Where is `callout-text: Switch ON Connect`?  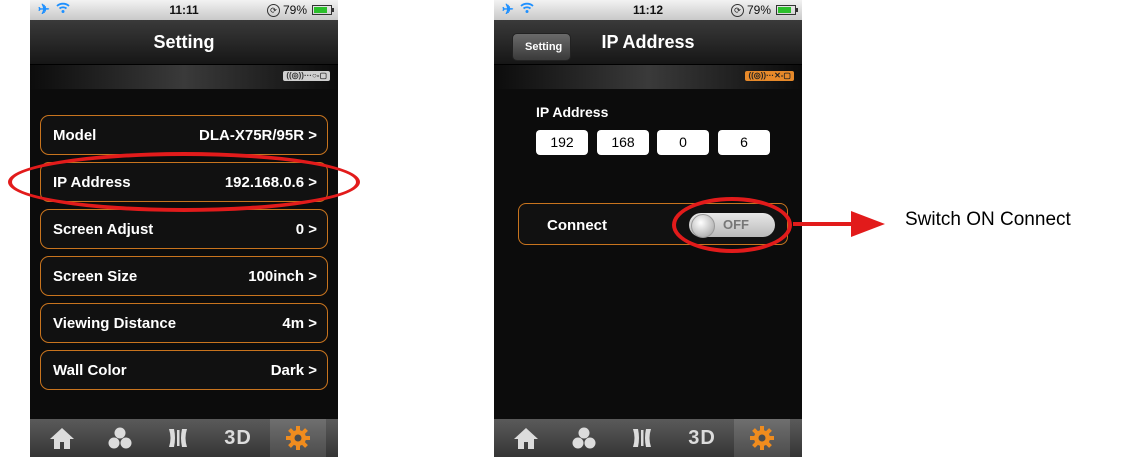
callout-text: Switch ON Connect is located at coordinates (988, 219).